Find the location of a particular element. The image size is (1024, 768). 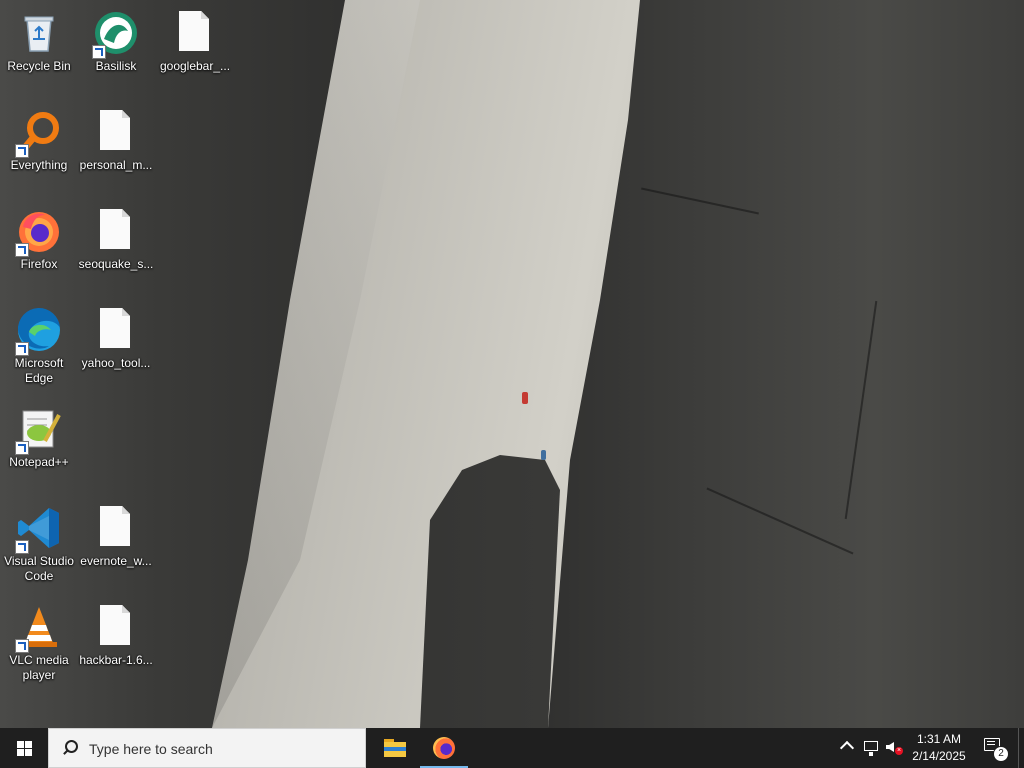

windows-logo-icon is located at coordinates (24, 748).